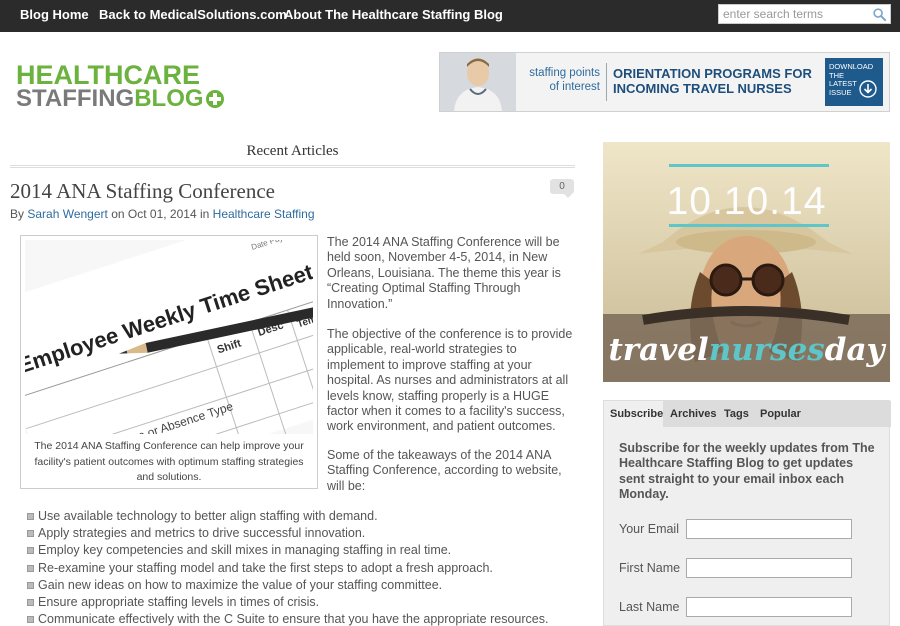  I want to click on email-label: Your Email, so click(649, 529).